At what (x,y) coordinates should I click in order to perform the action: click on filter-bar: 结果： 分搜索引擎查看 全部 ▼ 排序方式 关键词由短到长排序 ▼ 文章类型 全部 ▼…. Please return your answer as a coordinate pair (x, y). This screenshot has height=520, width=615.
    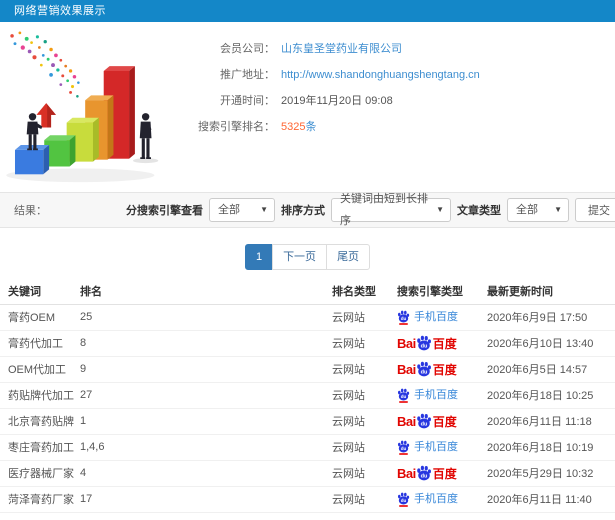
    Looking at the image, I should click on (307, 210).